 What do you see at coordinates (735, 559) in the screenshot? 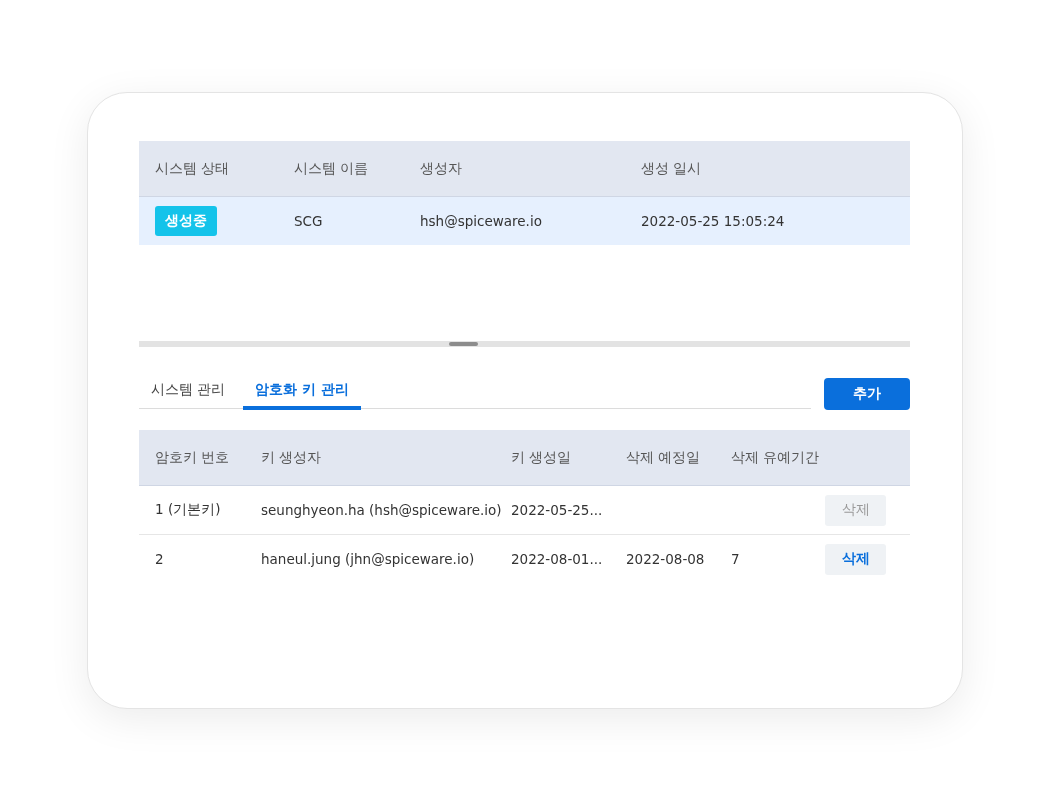
I see `table-cell: 7` at bounding box center [735, 559].